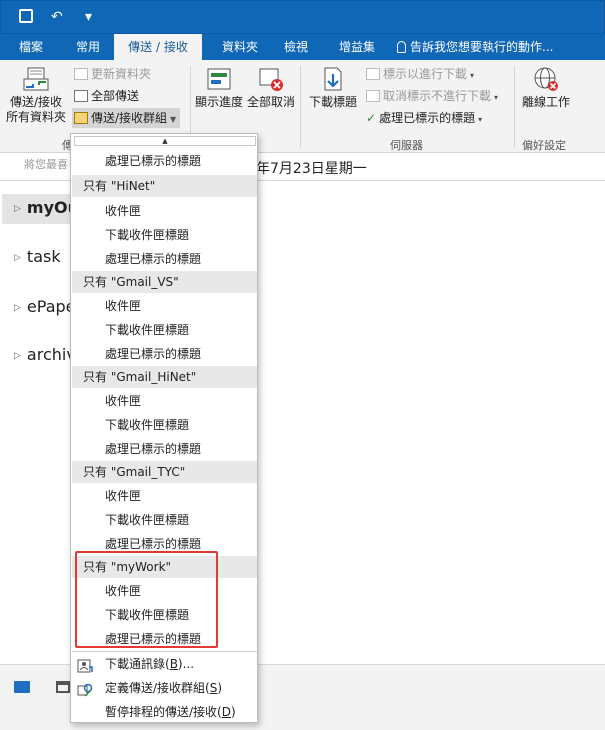 This screenshot has width=605, height=730. What do you see at coordinates (36, 102) in the screenshot?
I see `send-receive-all-label-1: 傳送/接收` at bounding box center [36, 102].